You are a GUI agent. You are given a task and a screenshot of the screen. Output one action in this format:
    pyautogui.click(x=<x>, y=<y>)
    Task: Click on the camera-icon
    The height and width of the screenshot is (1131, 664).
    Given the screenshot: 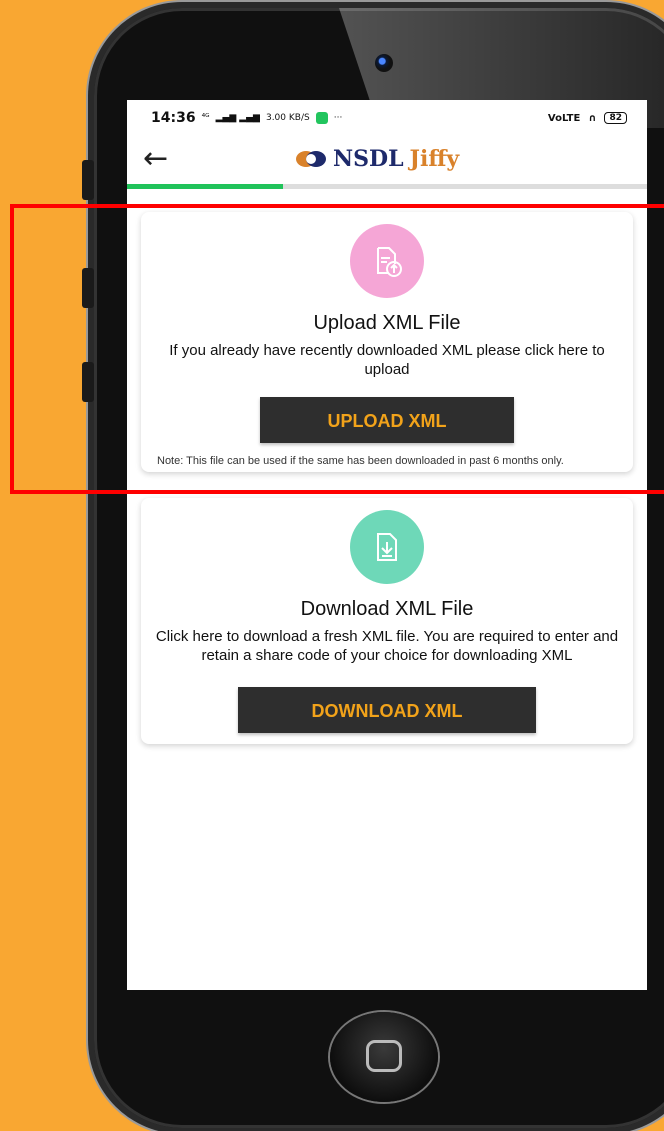 What is the action you would take?
    pyautogui.click(x=384, y=63)
    